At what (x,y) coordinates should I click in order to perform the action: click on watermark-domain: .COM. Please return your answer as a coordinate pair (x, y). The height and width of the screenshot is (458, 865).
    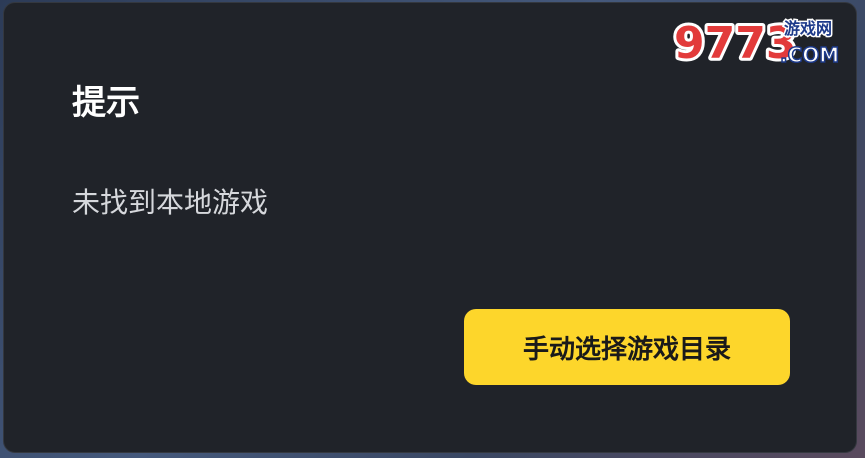
    Looking at the image, I should click on (809, 55).